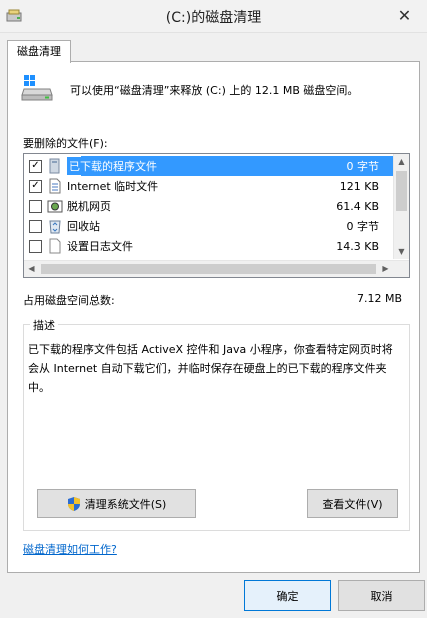  What do you see at coordinates (352, 503) in the screenshot?
I see `view-files-button: 查看文件(V)` at bounding box center [352, 503].